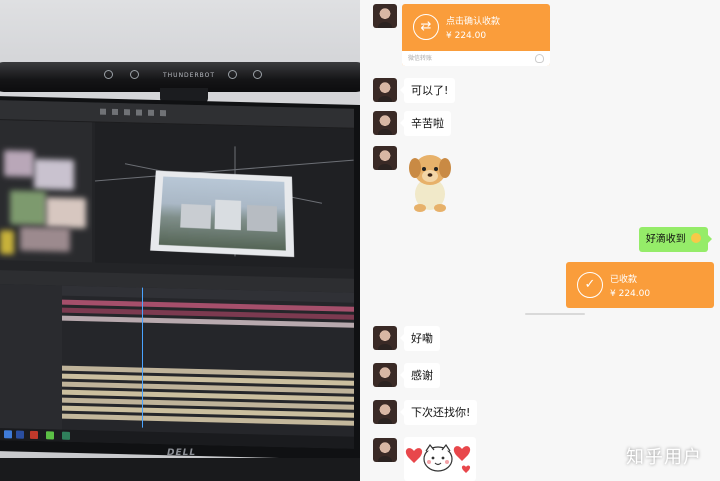  Describe the element at coordinates (8, 434) in the screenshot. I see `start-icon` at that location.